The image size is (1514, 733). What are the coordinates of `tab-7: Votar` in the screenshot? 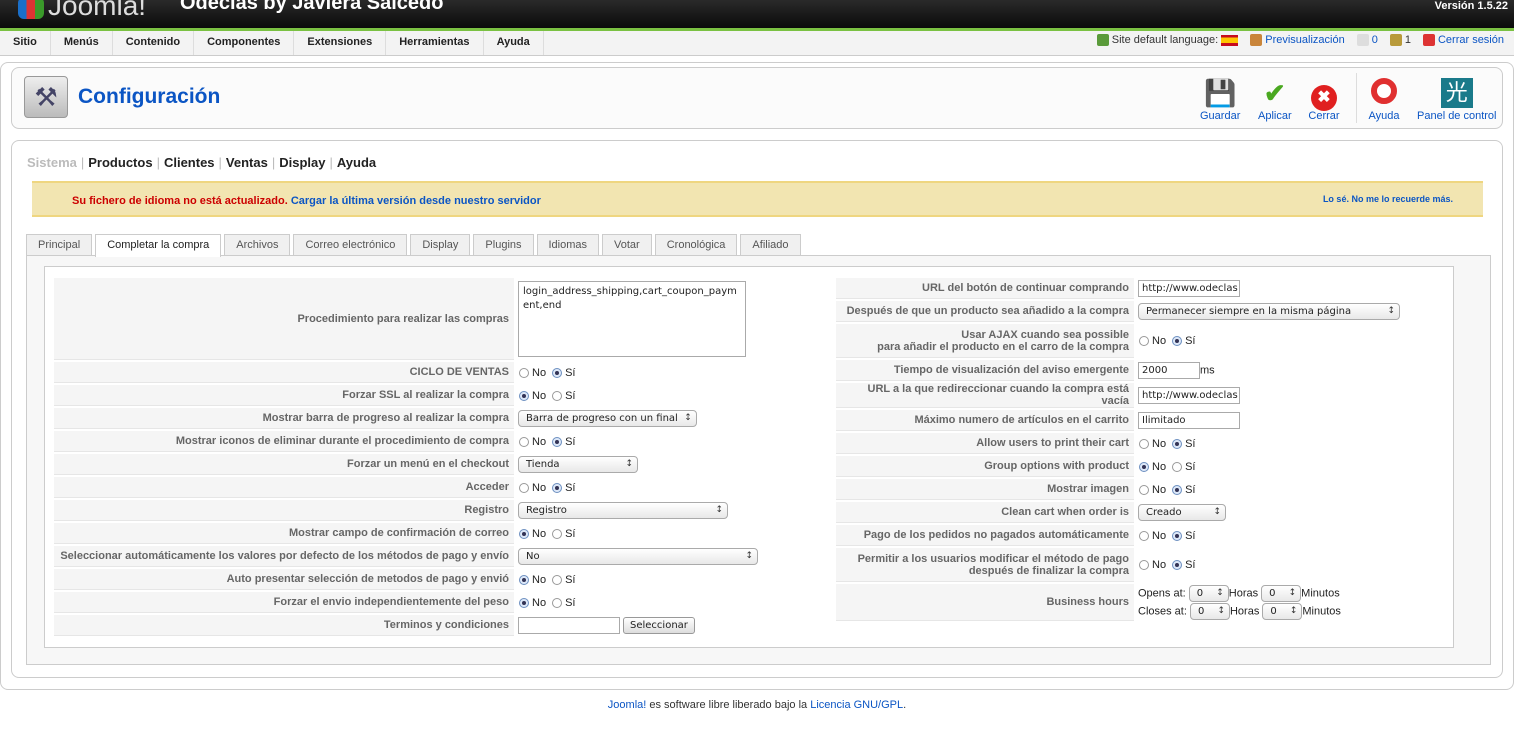 It's located at (627, 245).